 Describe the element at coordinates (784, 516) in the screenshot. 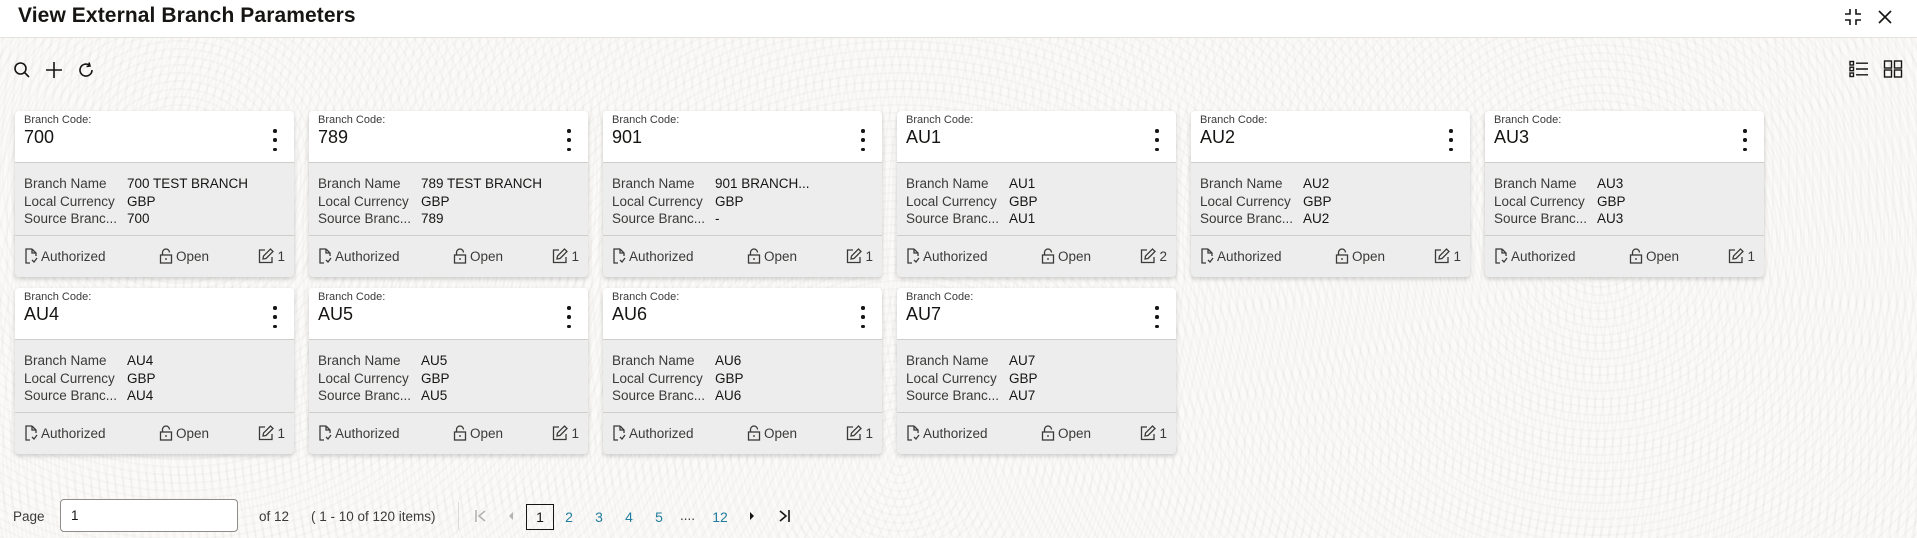

I see `last-page-button` at that location.